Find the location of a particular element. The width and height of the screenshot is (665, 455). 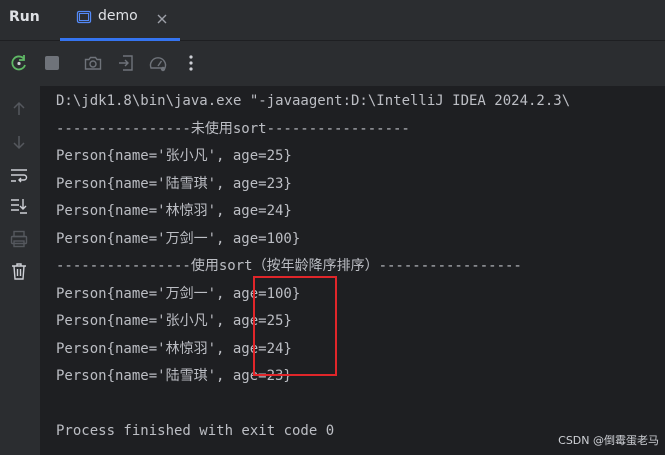

run-panel-title: Run is located at coordinates (24, 17).